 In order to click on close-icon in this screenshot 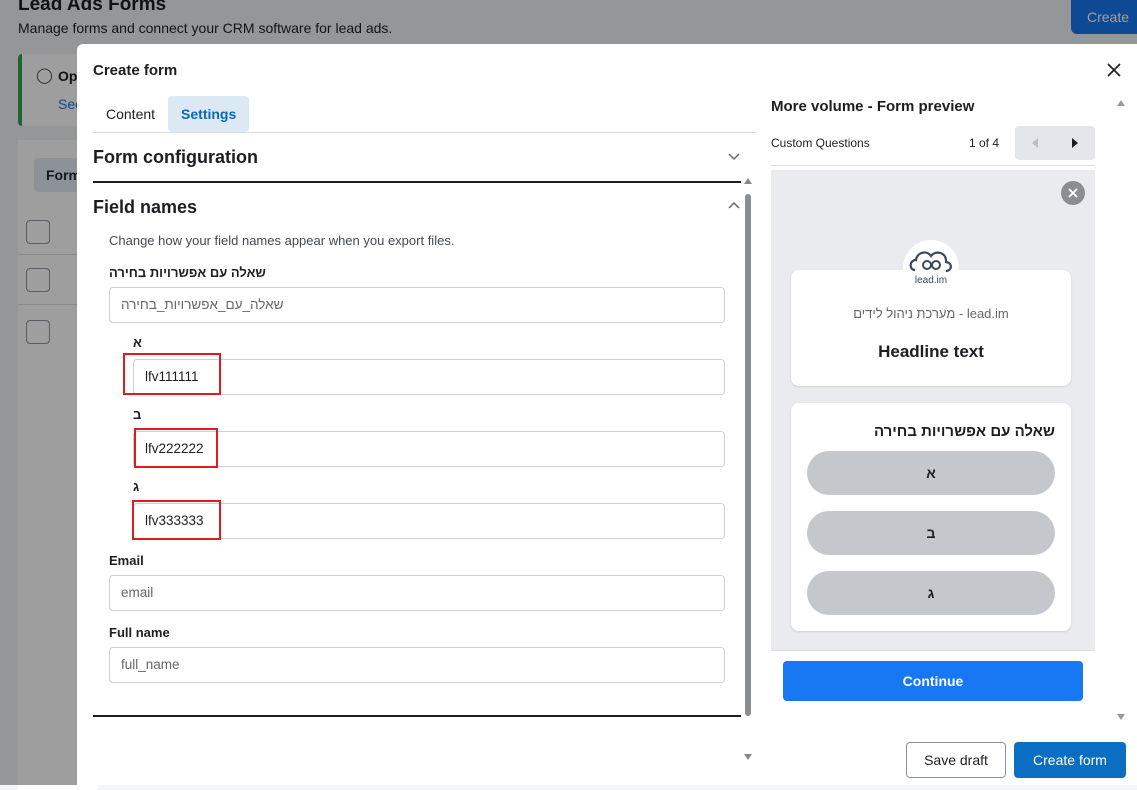, I will do `click(1114, 70)`.